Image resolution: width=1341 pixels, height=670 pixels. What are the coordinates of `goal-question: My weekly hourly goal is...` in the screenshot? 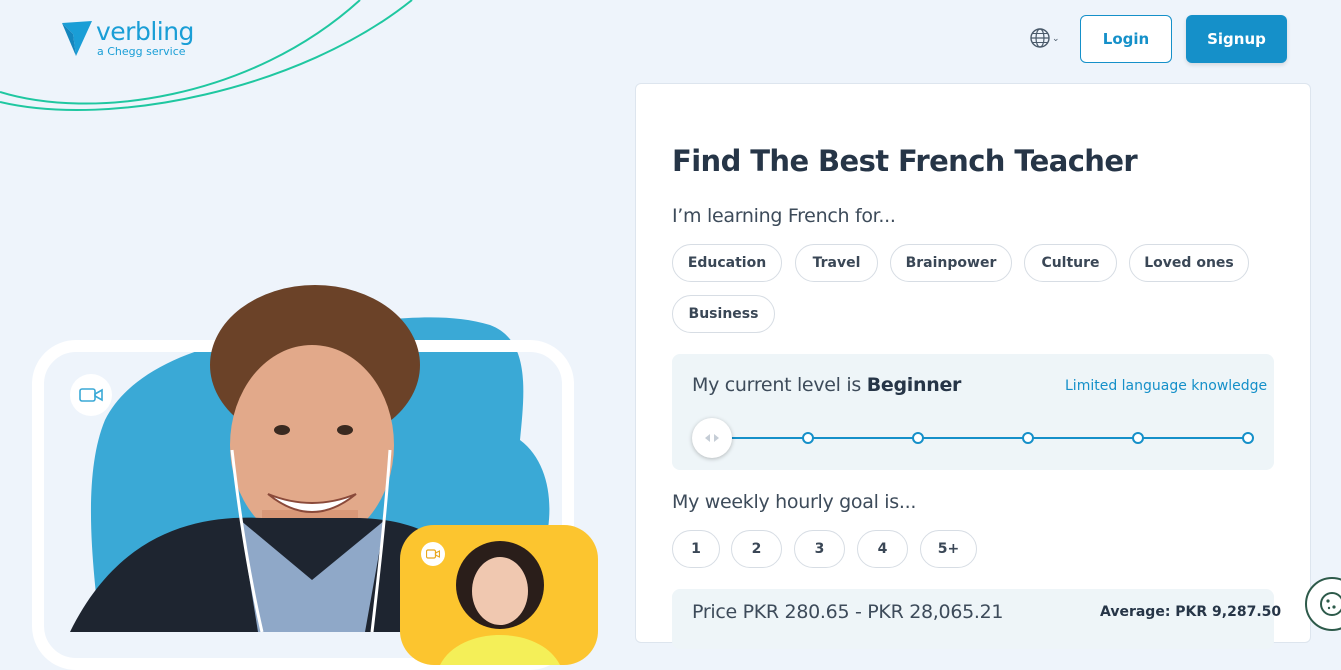 It's located at (794, 502).